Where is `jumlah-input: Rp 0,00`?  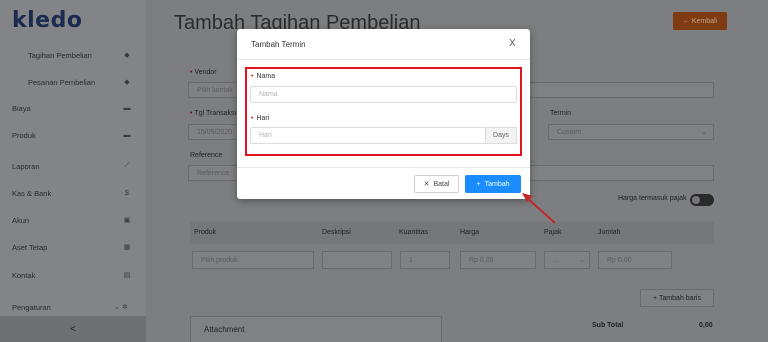 jumlah-input: Rp 0,00 is located at coordinates (635, 260).